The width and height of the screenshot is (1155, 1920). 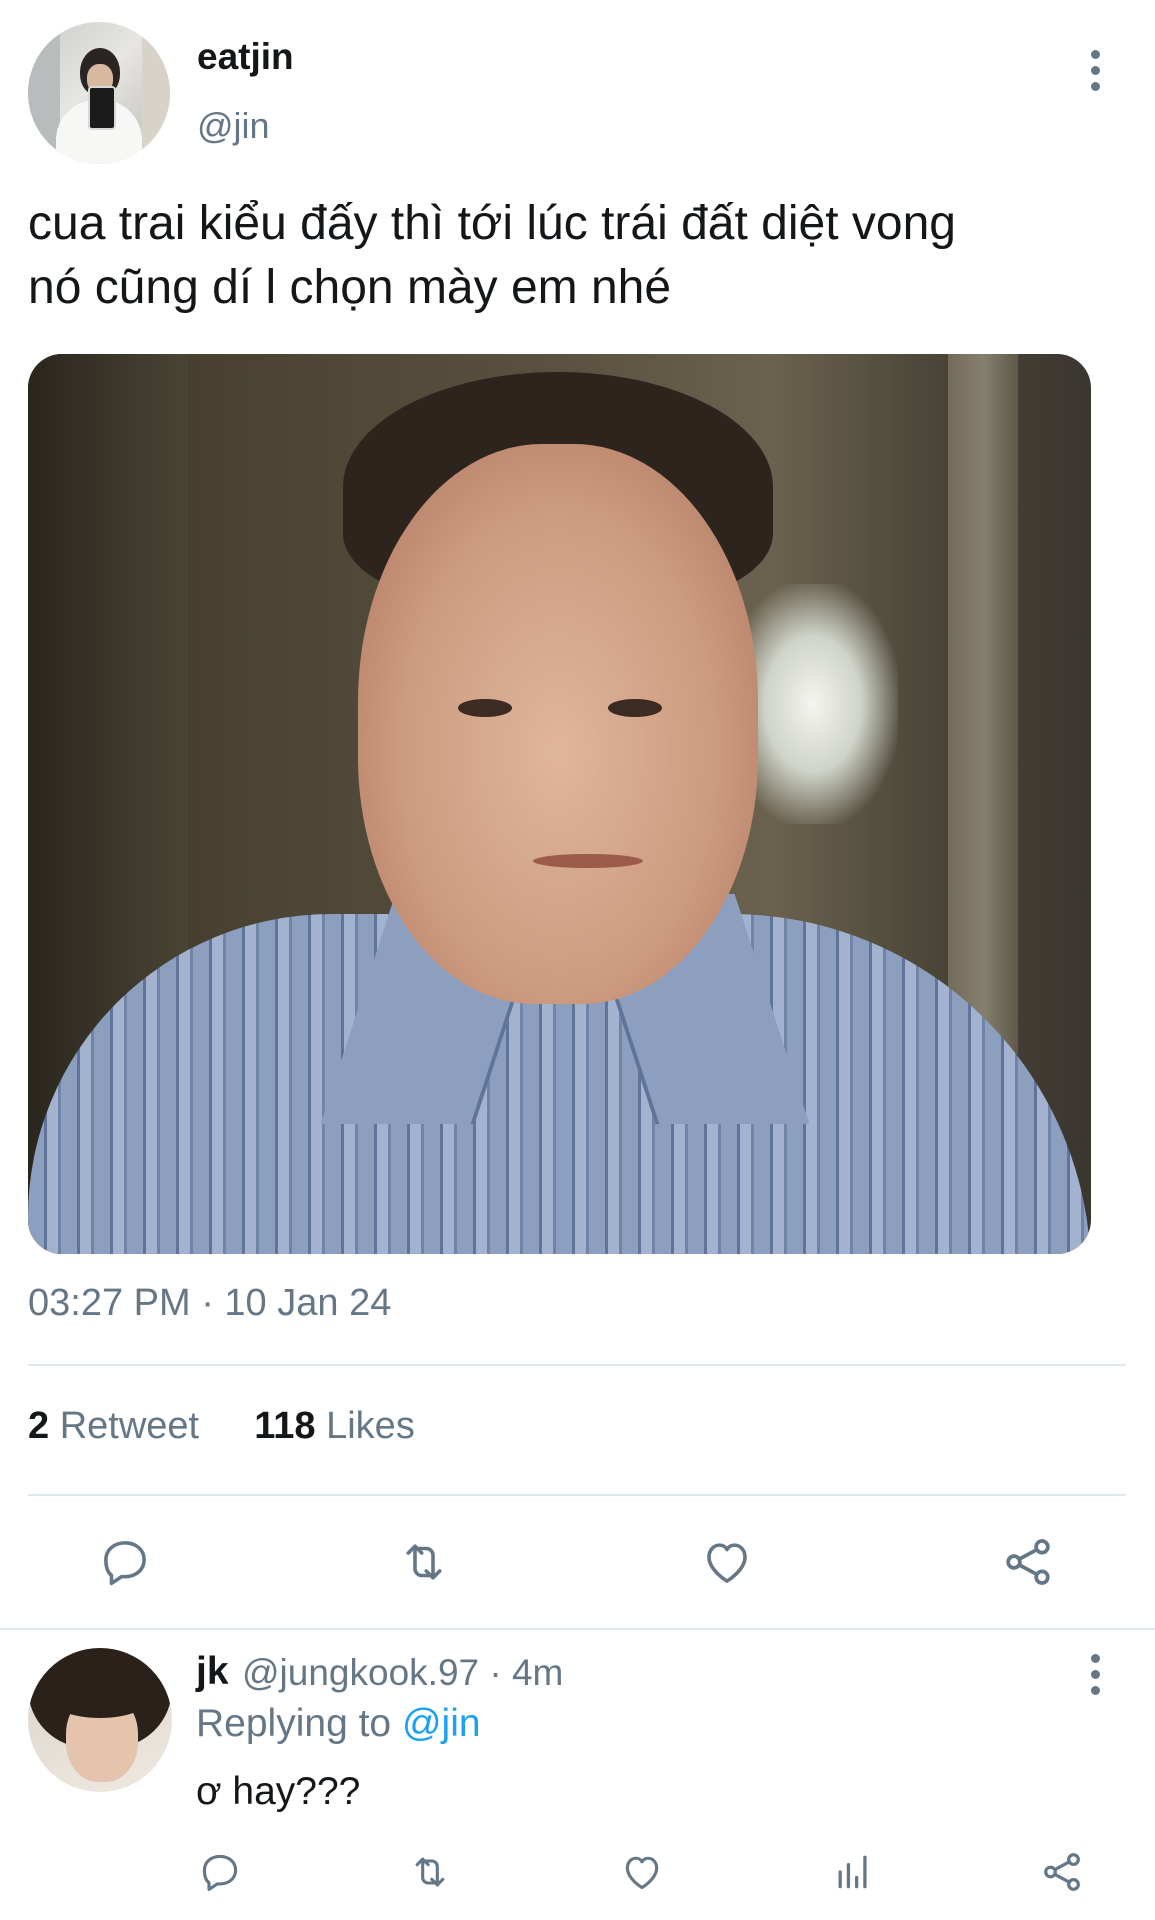 What do you see at coordinates (430, 1872) in the screenshot?
I see `reply-retweet-icon` at bounding box center [430, 1872].